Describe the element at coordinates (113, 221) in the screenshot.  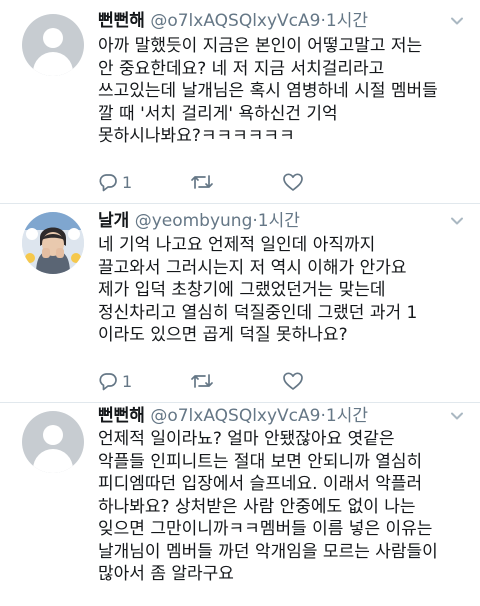
I see `display-name: 날개` at that location.